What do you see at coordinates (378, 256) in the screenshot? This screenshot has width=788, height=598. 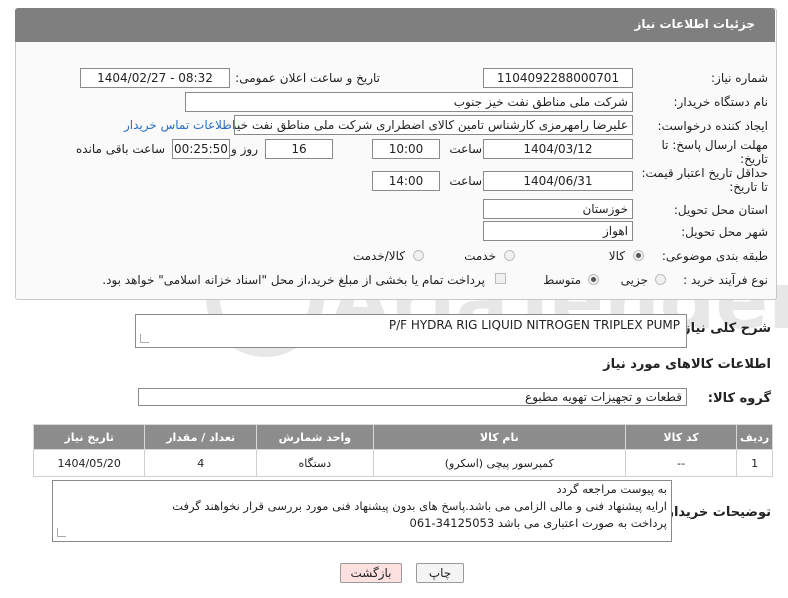 I see `category-both-label: کالا/خدمت` at bounding box center [378, 256].